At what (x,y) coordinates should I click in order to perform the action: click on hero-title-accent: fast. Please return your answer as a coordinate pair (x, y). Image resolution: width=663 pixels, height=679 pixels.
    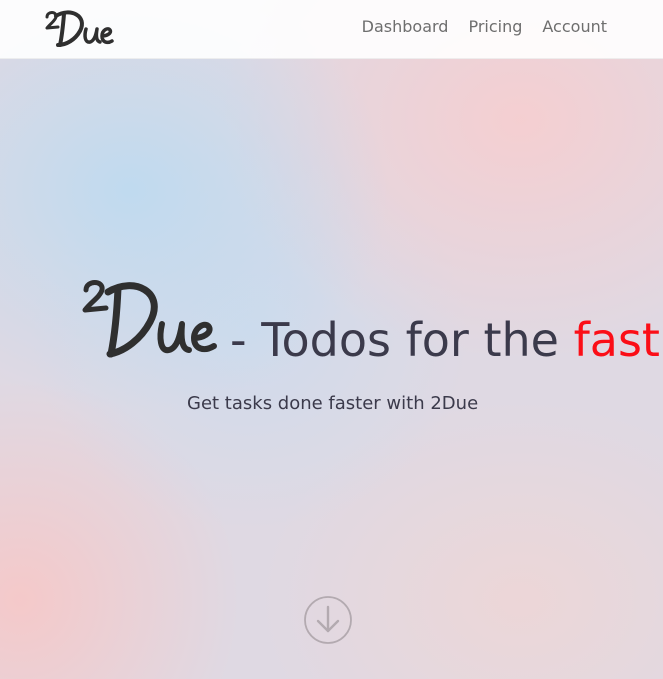
    Looking at the image, I should click on (616, 340).